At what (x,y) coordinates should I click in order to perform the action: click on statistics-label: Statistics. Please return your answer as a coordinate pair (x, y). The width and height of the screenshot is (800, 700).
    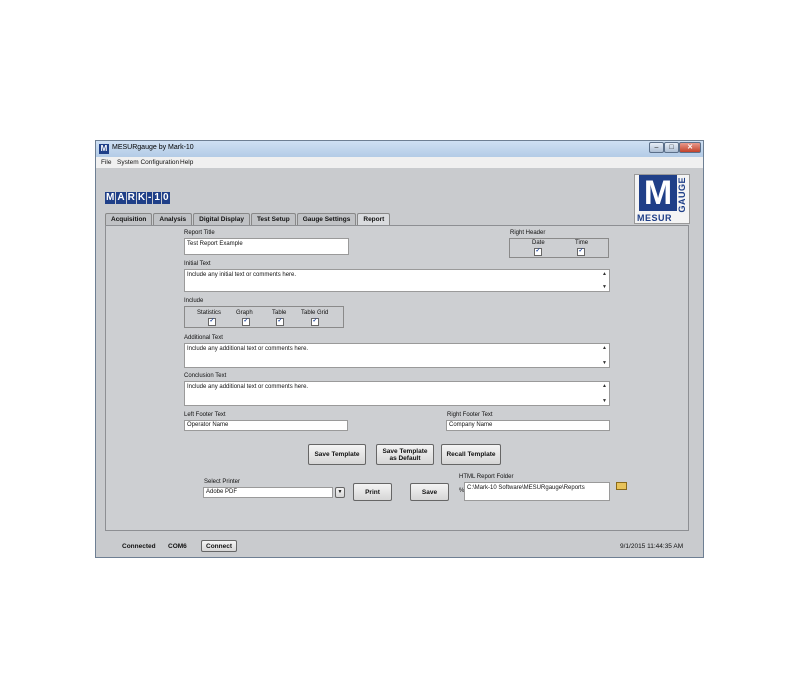
    Looking at the image, I should click on (209, 313).